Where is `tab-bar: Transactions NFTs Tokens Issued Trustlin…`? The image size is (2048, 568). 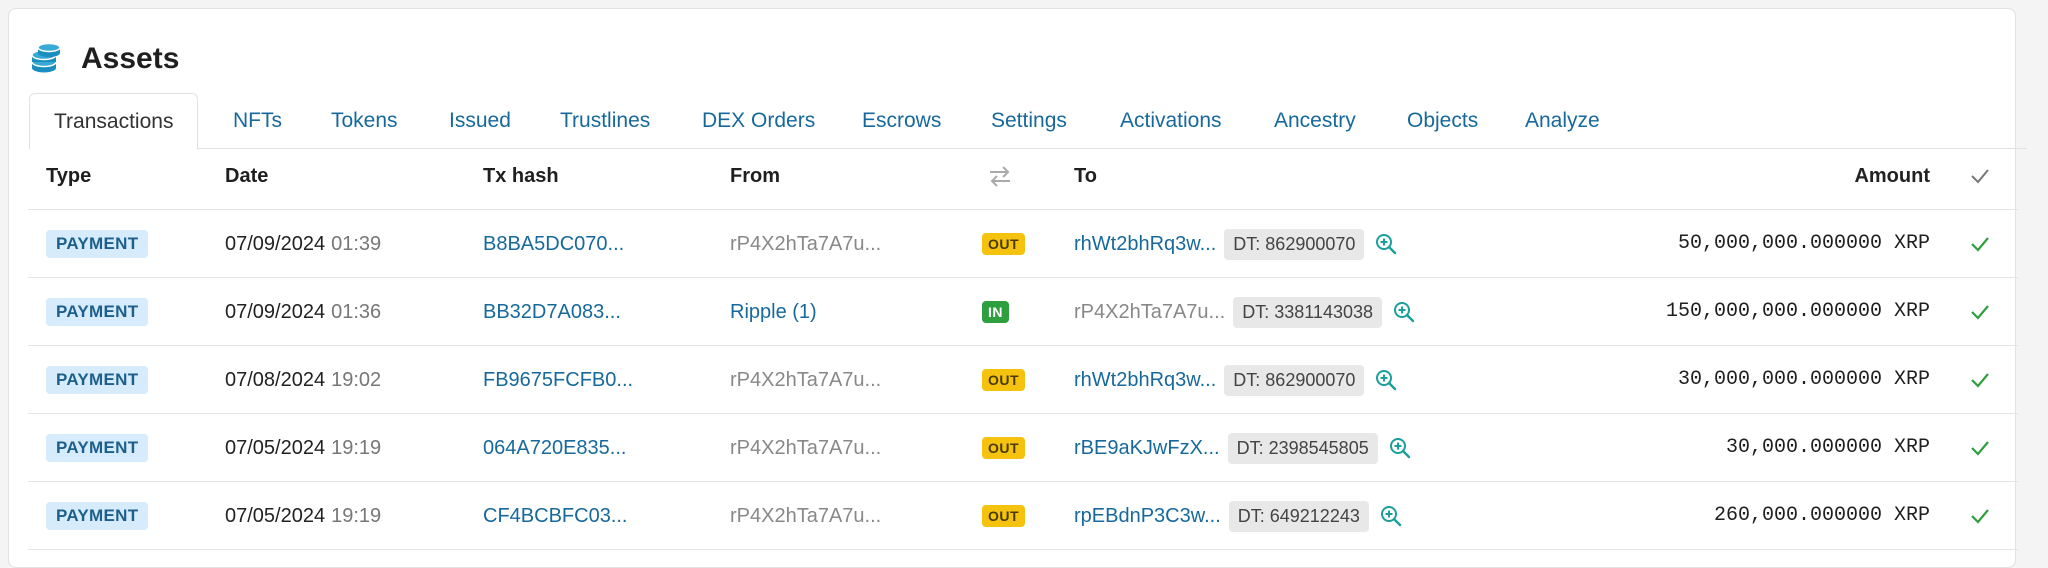
tab-bar: Transactions NFTs Tokens Issued Trustlin… is located at coordinates (1028, 121).